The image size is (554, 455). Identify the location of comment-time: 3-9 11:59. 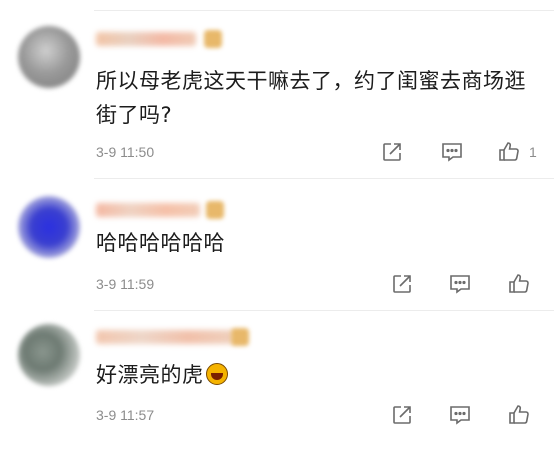
(125, 284).